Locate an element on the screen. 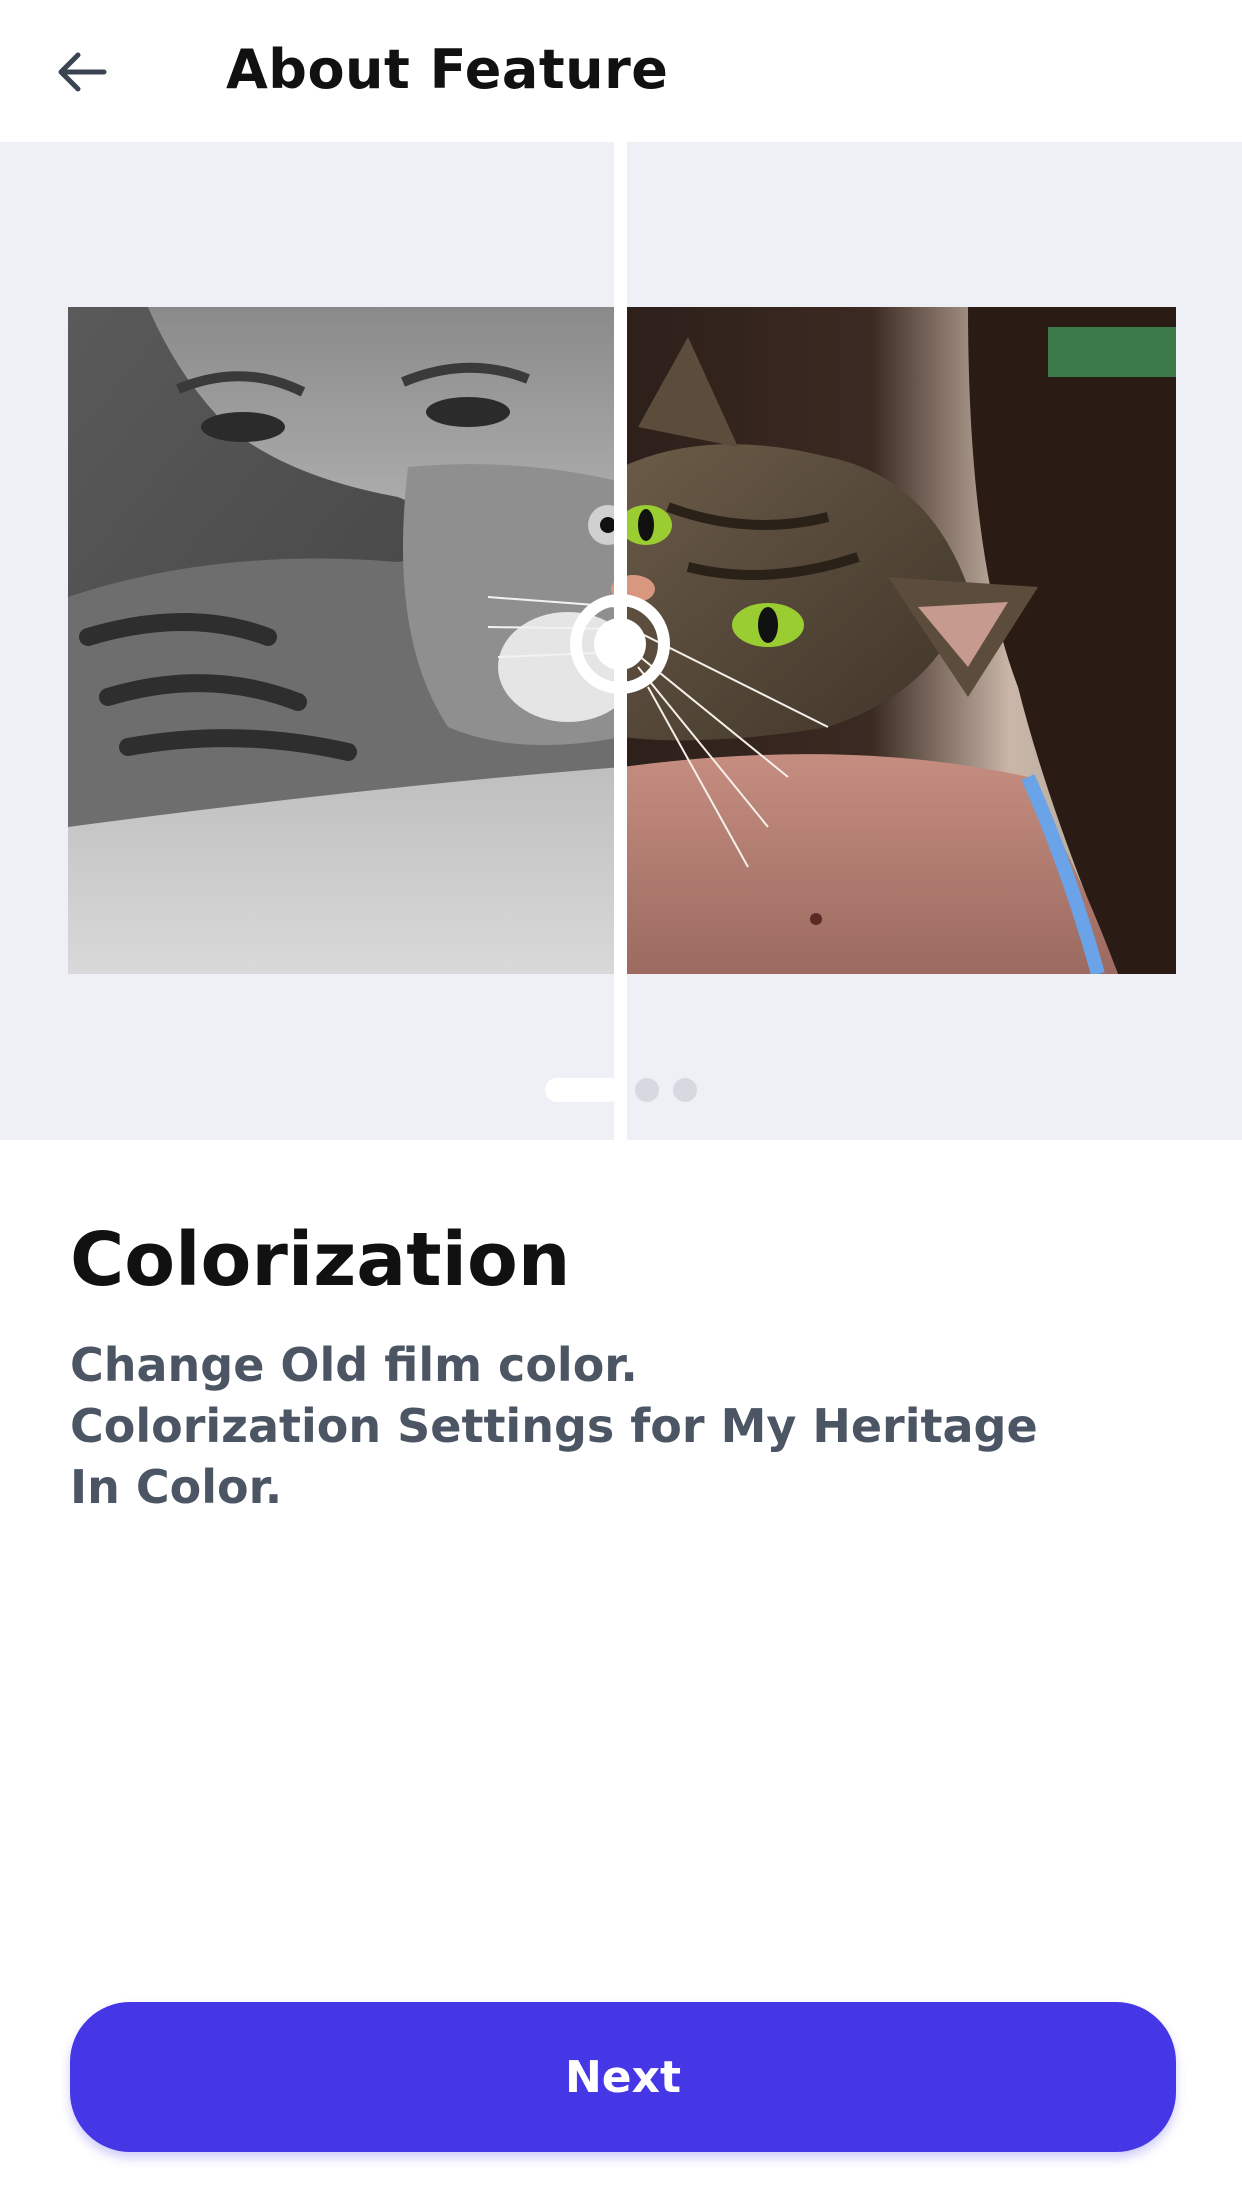 This screenshot has height=2208, width=1242. description-line: Colorization Settings for My Heritage is located at coordinates (554, 1426).